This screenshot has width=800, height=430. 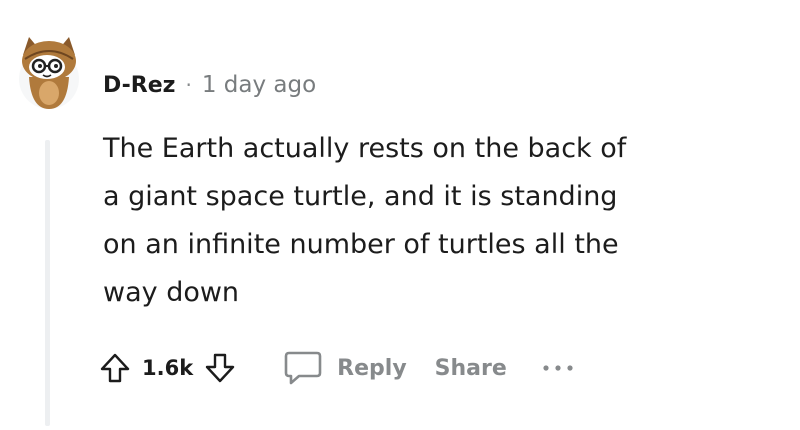 I want to click on speech-bubble-icon, so click(x=303, y=368).